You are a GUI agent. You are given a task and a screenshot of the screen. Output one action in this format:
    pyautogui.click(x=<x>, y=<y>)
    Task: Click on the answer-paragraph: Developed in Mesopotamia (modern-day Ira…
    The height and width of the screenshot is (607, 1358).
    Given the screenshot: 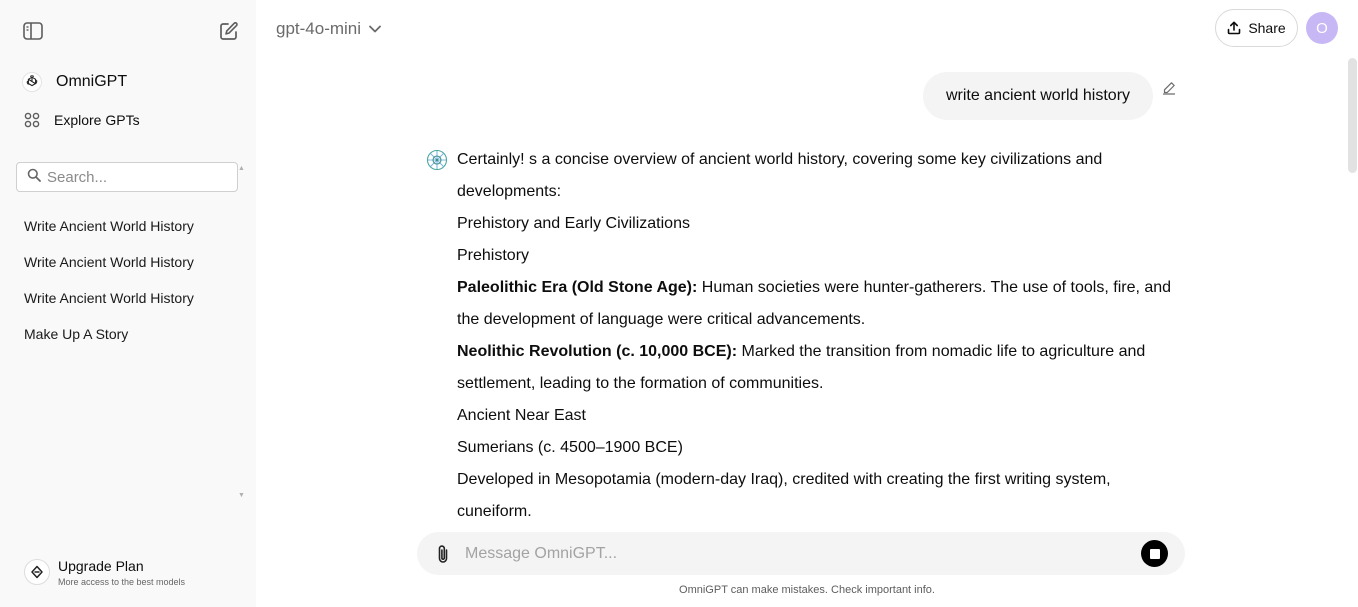 What is the action you would take?
    pyautogui.click(x=784, y=495)
    